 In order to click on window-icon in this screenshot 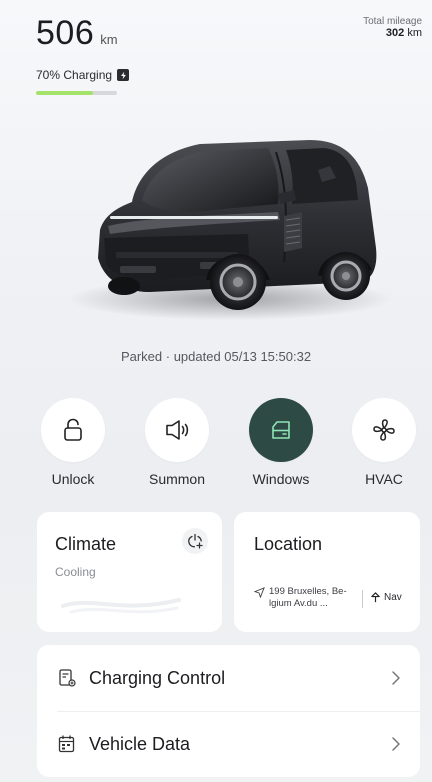, I will do `click(281, 430)`.